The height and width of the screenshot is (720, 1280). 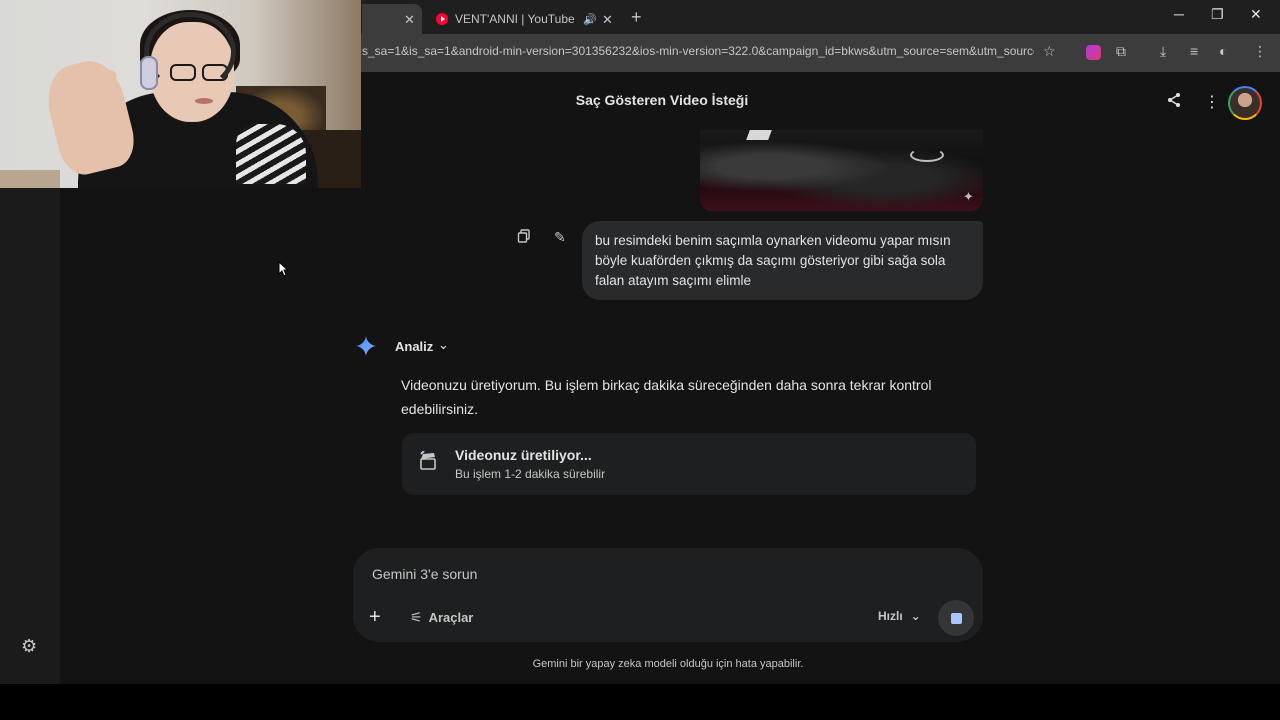 What do you see at coordinates (1194, 51) in the screenshot?
I see `media-control-icon: ≡` at bounding box center [1194, 51].